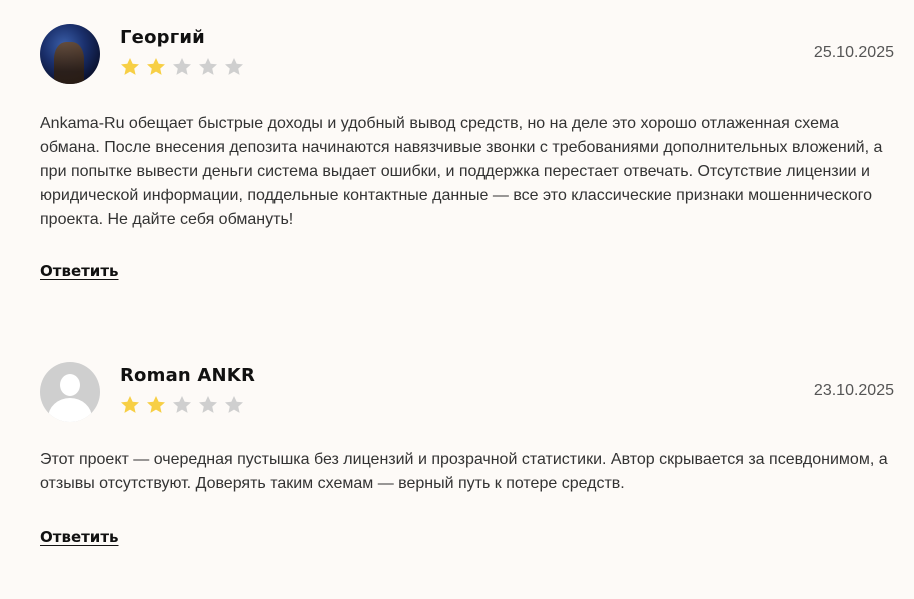 This screenshot has height=599, width=914. What do you see at coordinates (853, 52) in the screenshot?
I see `review-date: 25.10.2025` at bounding box center [853, 52].